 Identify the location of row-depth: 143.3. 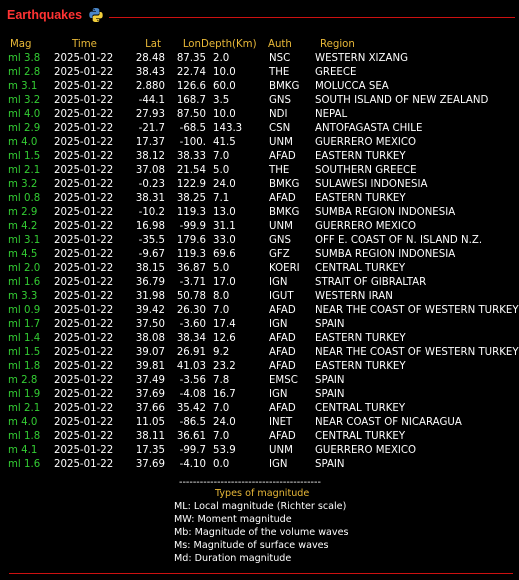
(228, 128).